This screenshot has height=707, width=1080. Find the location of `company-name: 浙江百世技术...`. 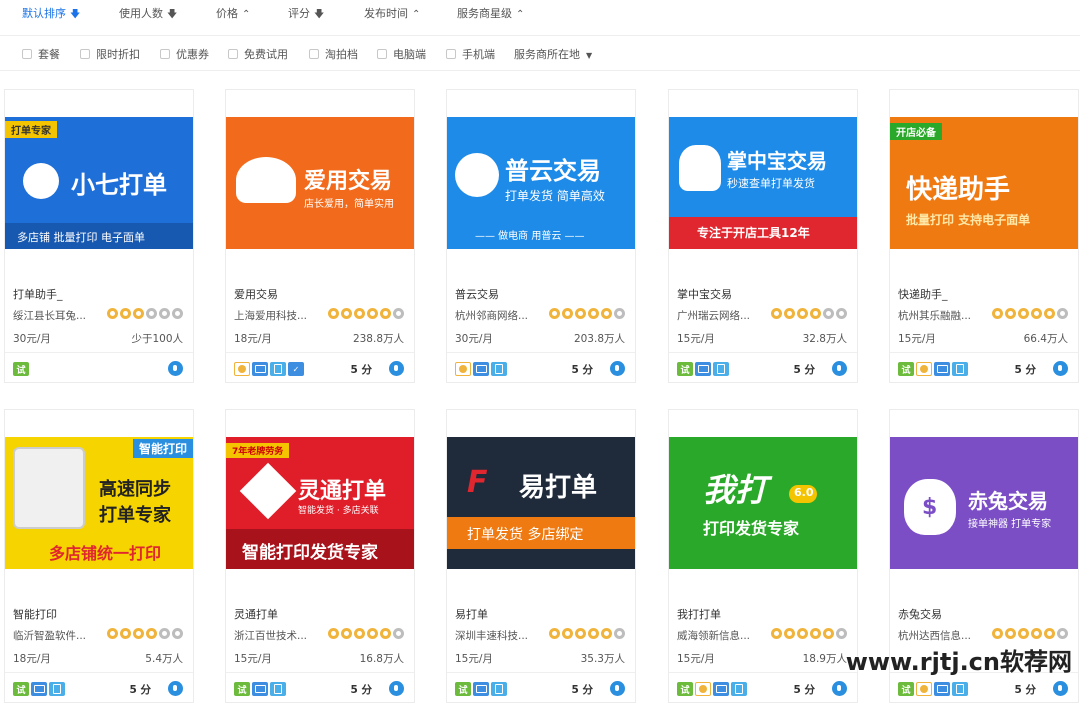

company-name: 浙江百世技术... is located at coordinates (282, 635).